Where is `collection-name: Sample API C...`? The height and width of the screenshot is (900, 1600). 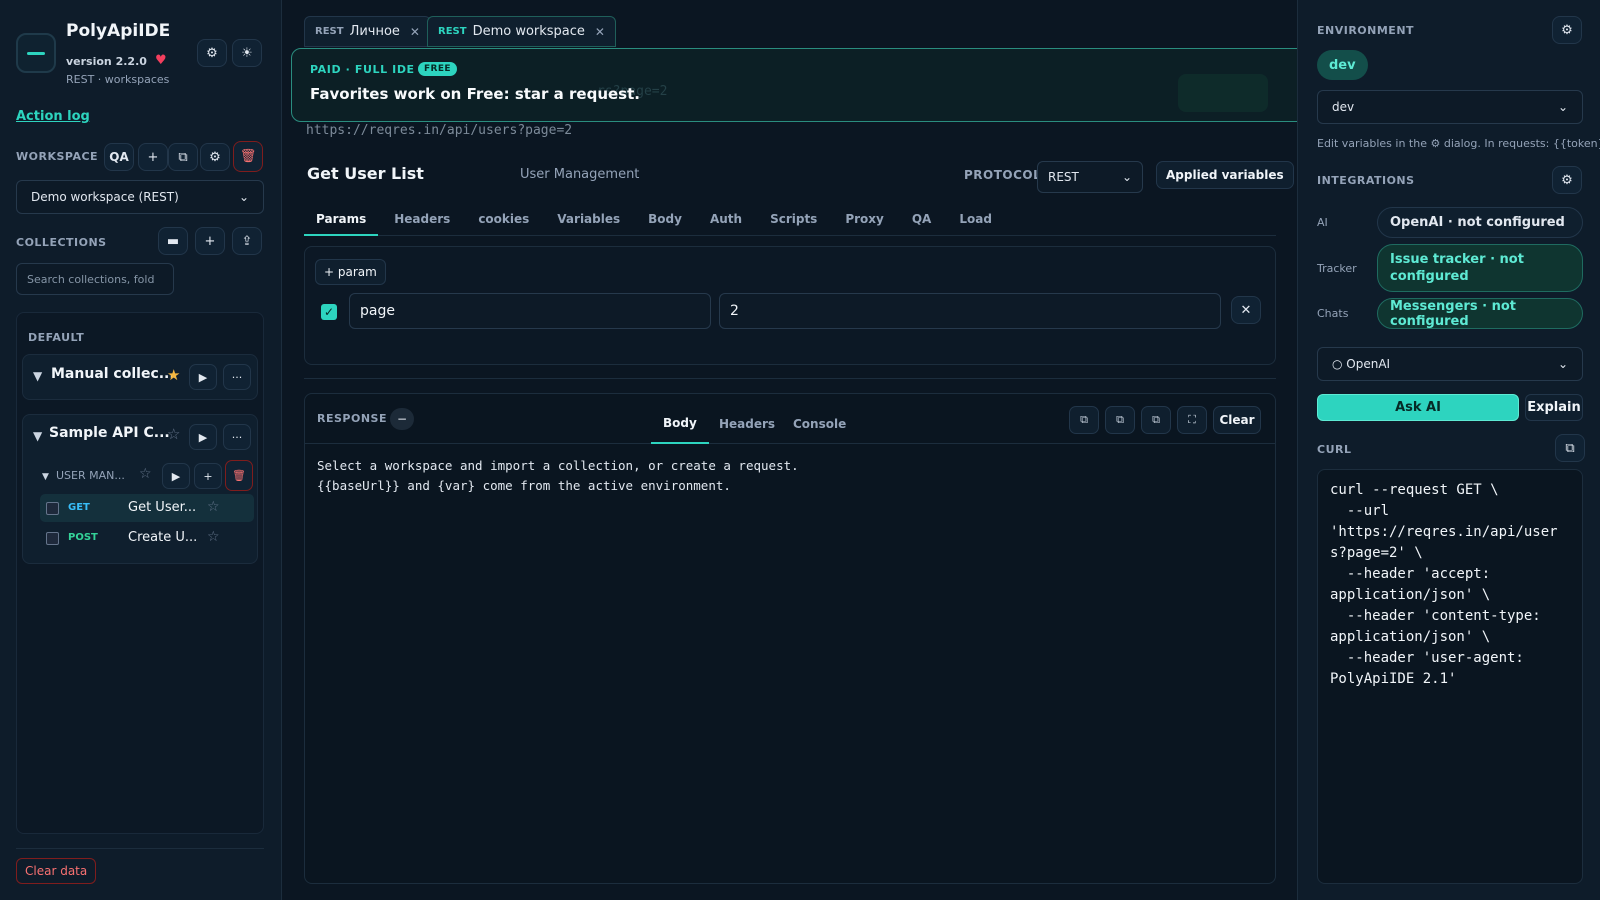 collection-name: Sample API C... is located at coordinates (109, 433).